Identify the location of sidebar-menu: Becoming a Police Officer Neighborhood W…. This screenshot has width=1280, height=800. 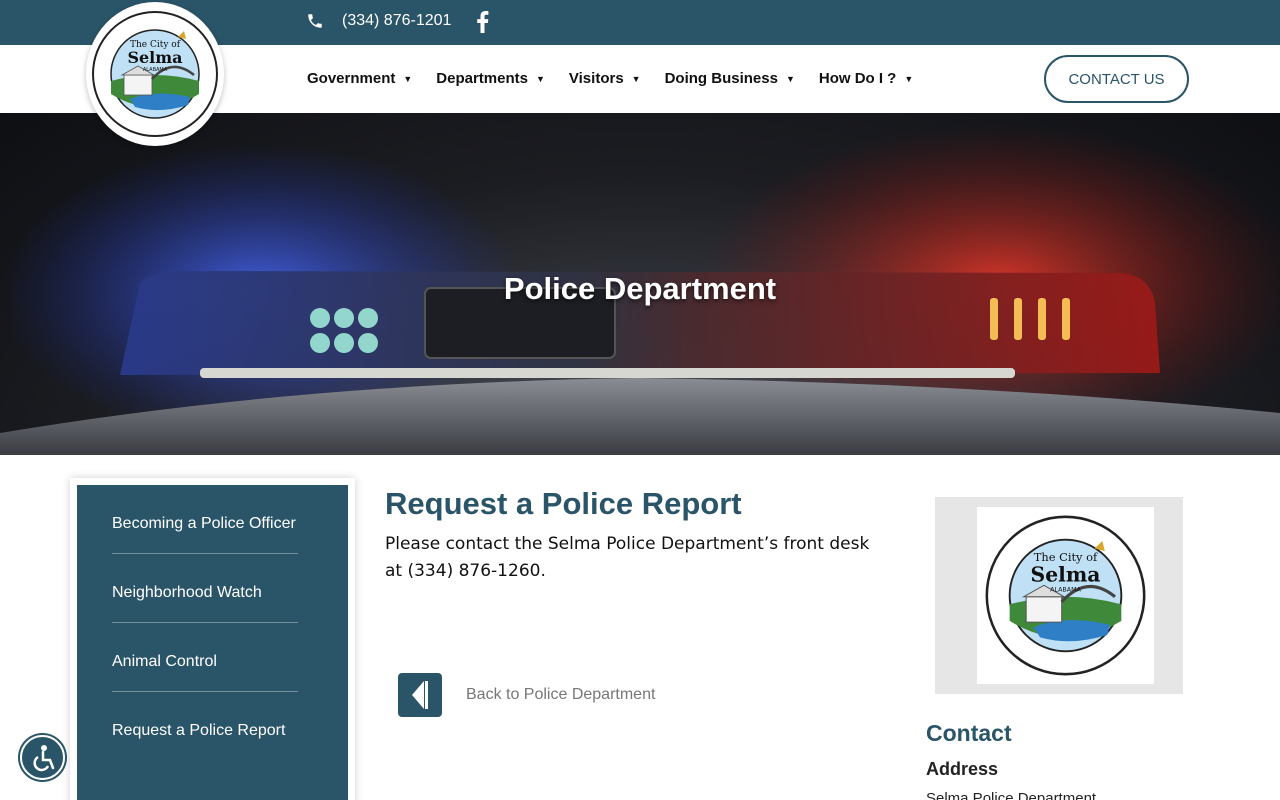
(212, 642).